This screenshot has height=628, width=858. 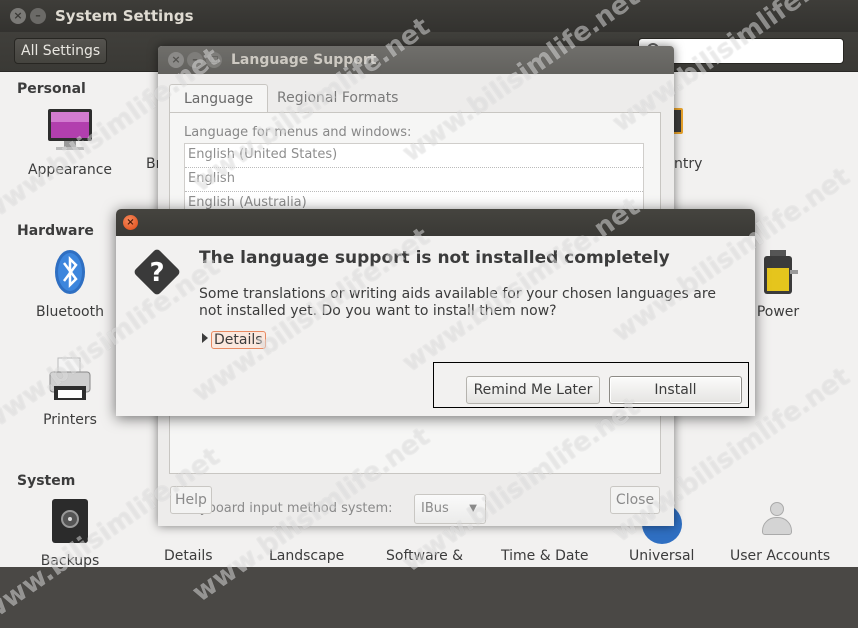 I want to click on question-icon: ?, so click(x=157, y=272).